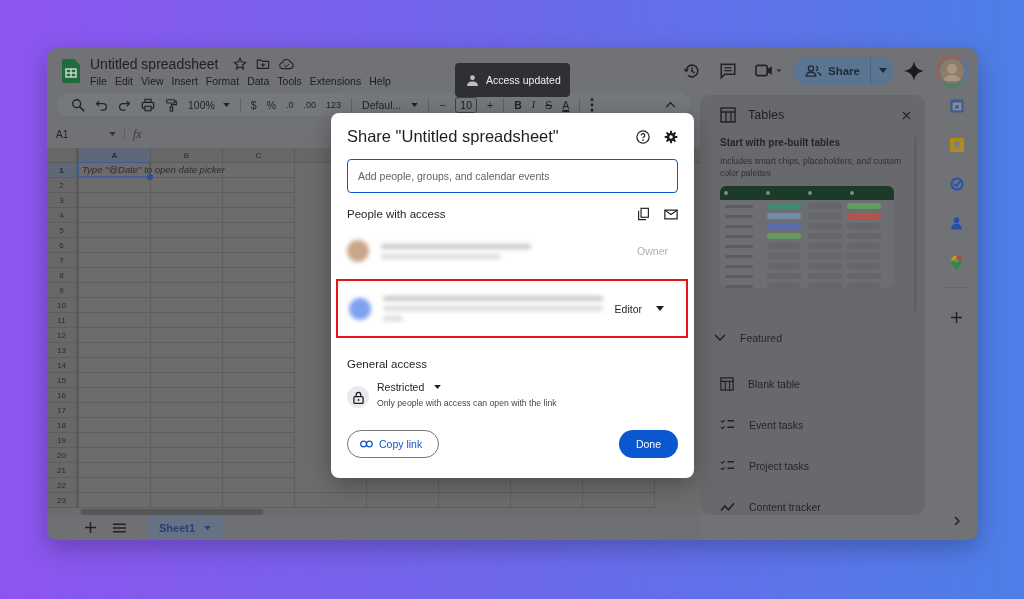 The width and height of the screenshot is (1024, 599). Describe the element at coordinates (906, 115) in the screenshot. I see `close-icon` at that location.